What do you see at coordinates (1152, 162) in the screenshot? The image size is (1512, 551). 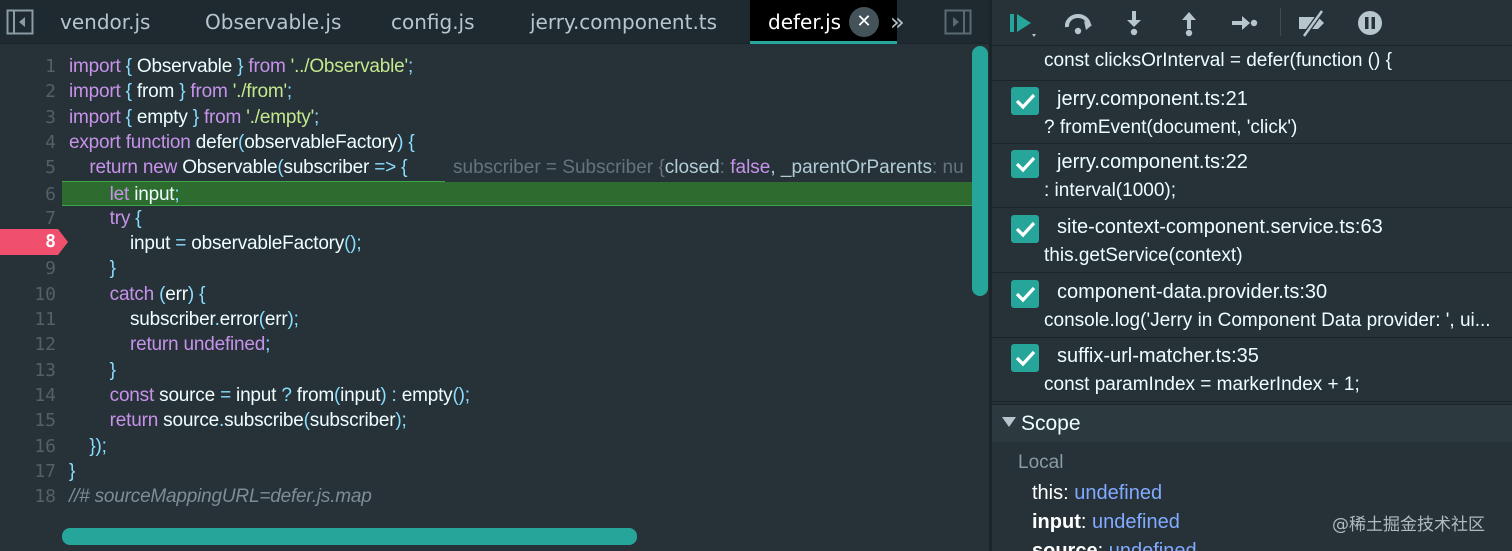 I see `breakpoint-location: jerry.component.ts:22` at bounding box center [1152, 162].